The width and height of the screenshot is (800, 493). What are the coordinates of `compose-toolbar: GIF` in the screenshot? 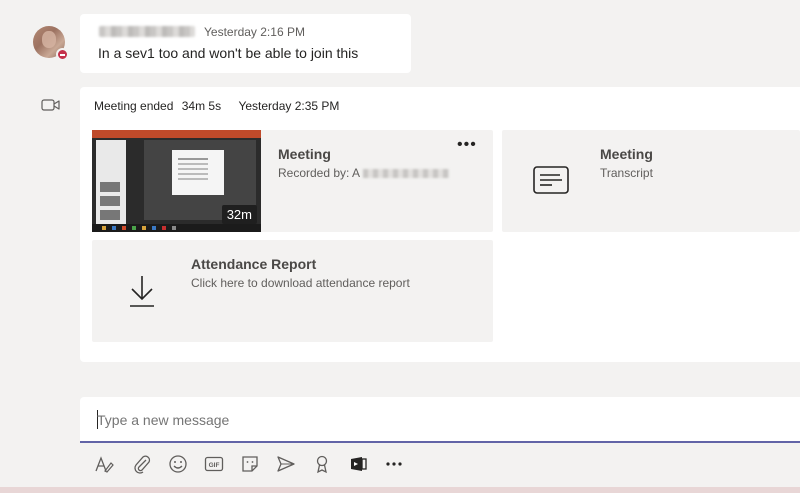 It's located at (257, 464).